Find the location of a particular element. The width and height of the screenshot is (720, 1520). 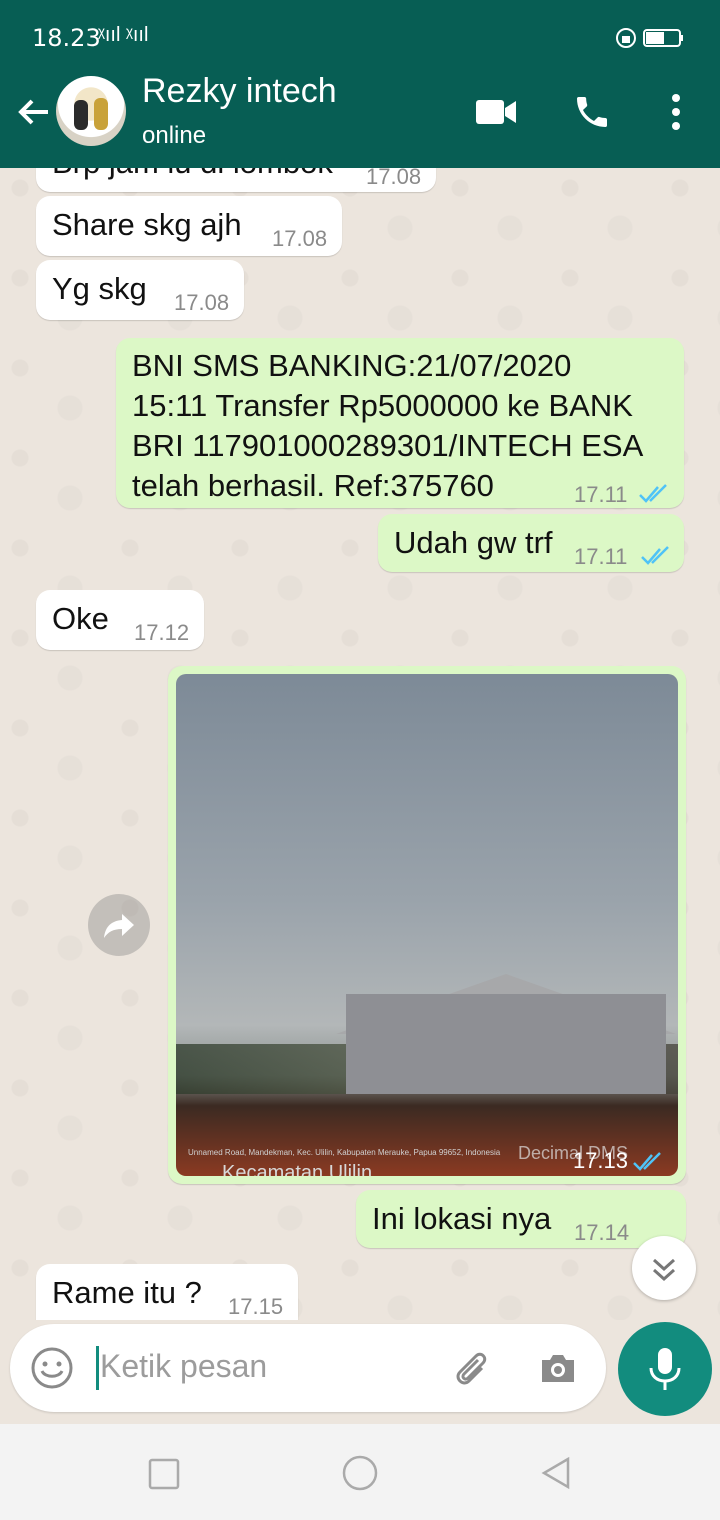

status-bar: 18.23 ᵡııl ᵡııl is located at coordinates (360, 30).